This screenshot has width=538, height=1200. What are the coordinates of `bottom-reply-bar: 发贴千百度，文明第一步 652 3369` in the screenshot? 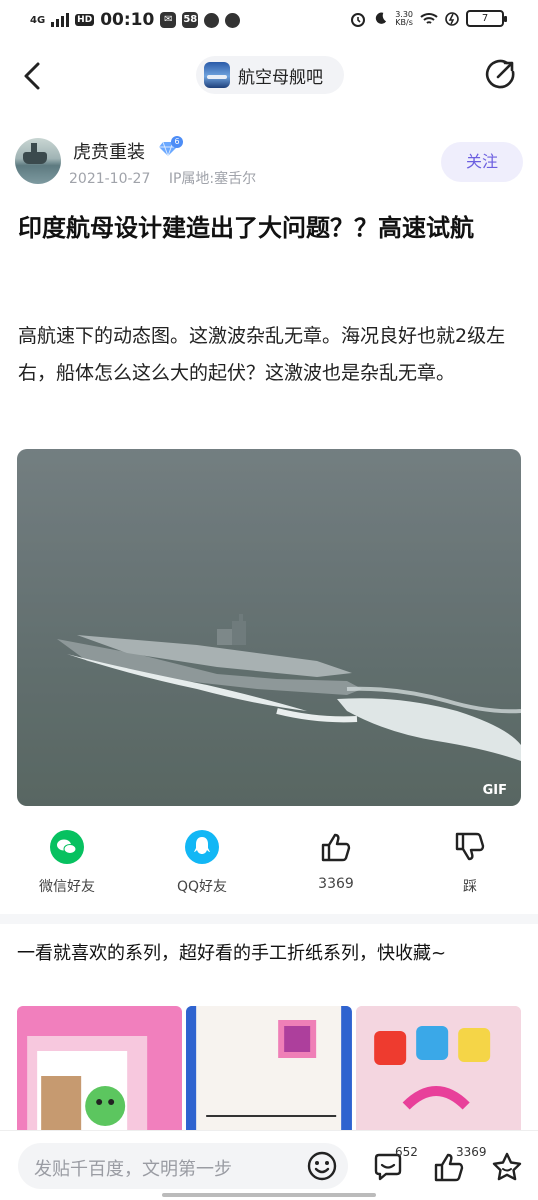 It's located at (269, 1165).